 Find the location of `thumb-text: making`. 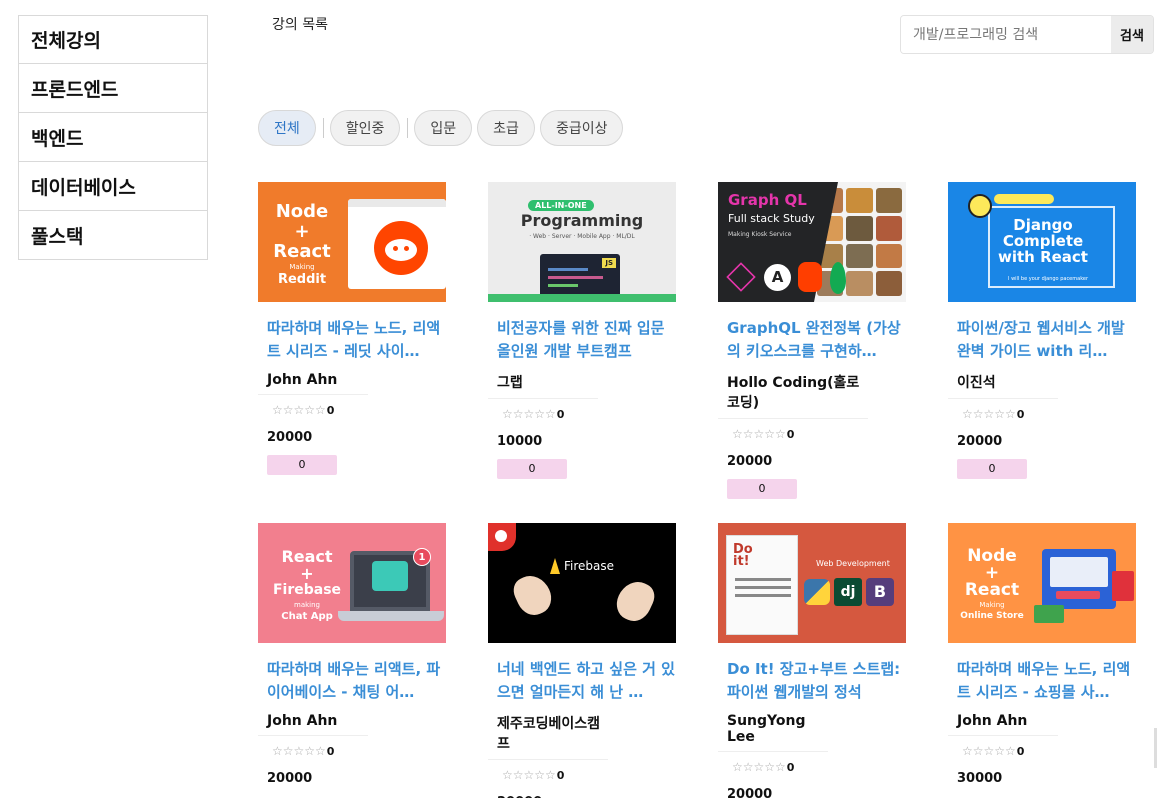

thumb-text: making is located at coordinates (307, 605).